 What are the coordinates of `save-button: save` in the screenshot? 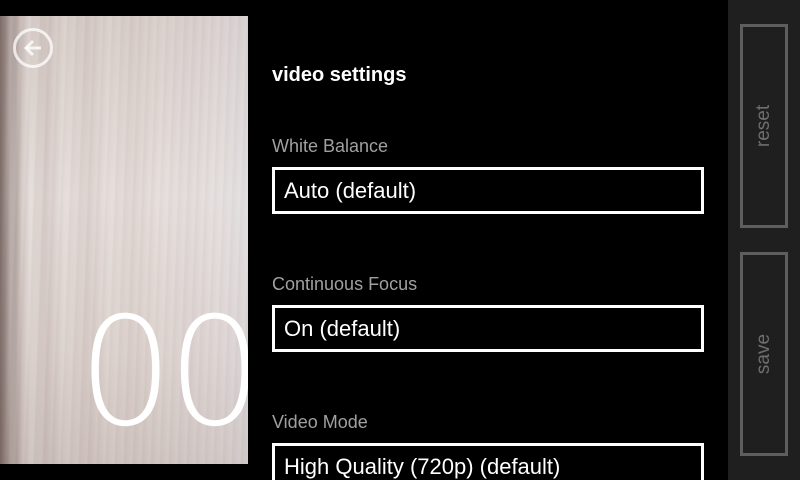 It's located at (764, 354).